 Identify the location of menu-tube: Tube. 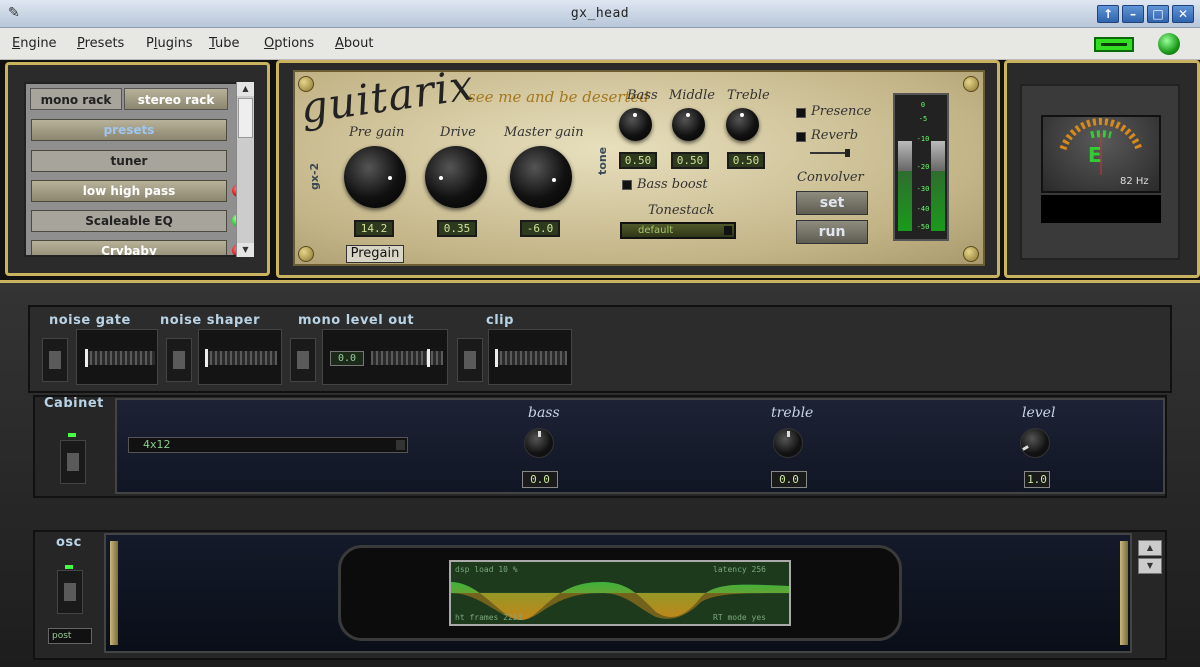
(224, 43).